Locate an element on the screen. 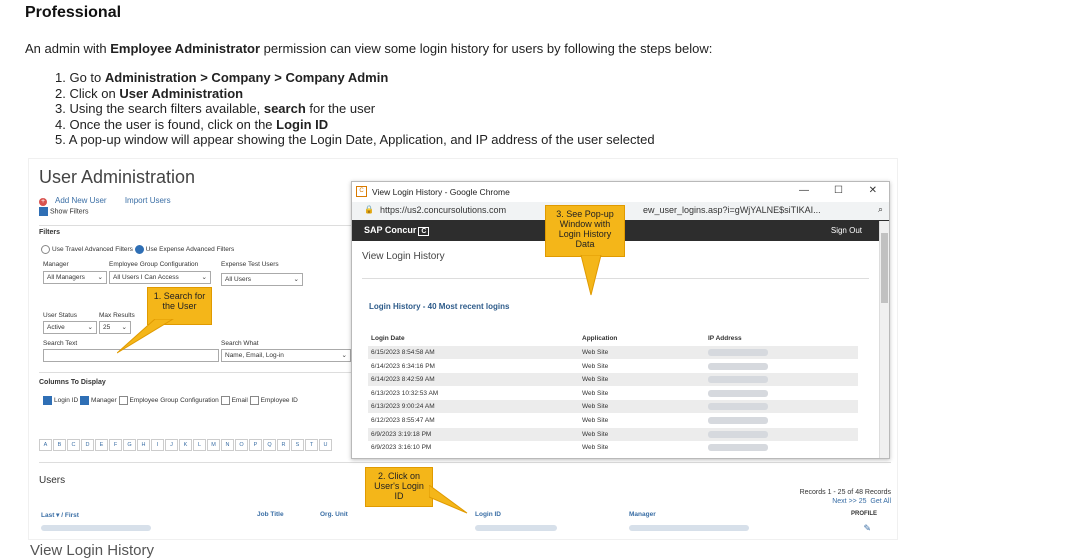 Image resolution: width=1082 pixels, height=559 pixels. alpha-letter: T is located at coordinates (311, 445).